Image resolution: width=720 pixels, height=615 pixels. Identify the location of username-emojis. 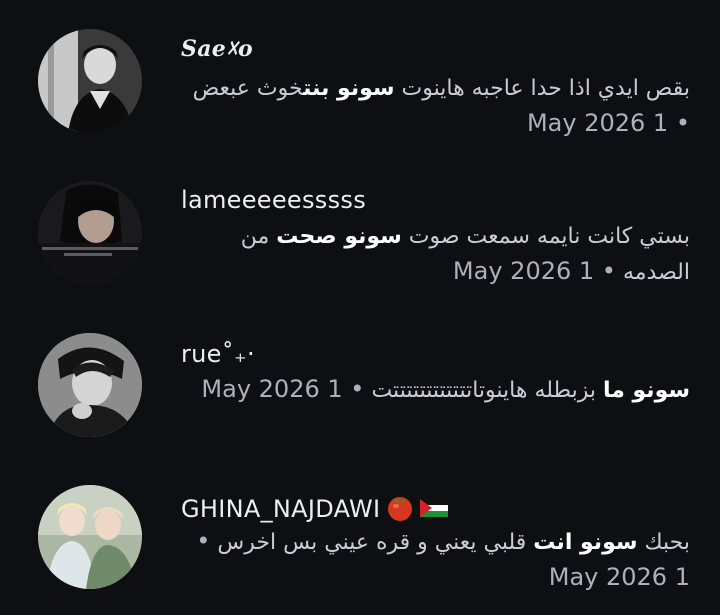
(418, 510).